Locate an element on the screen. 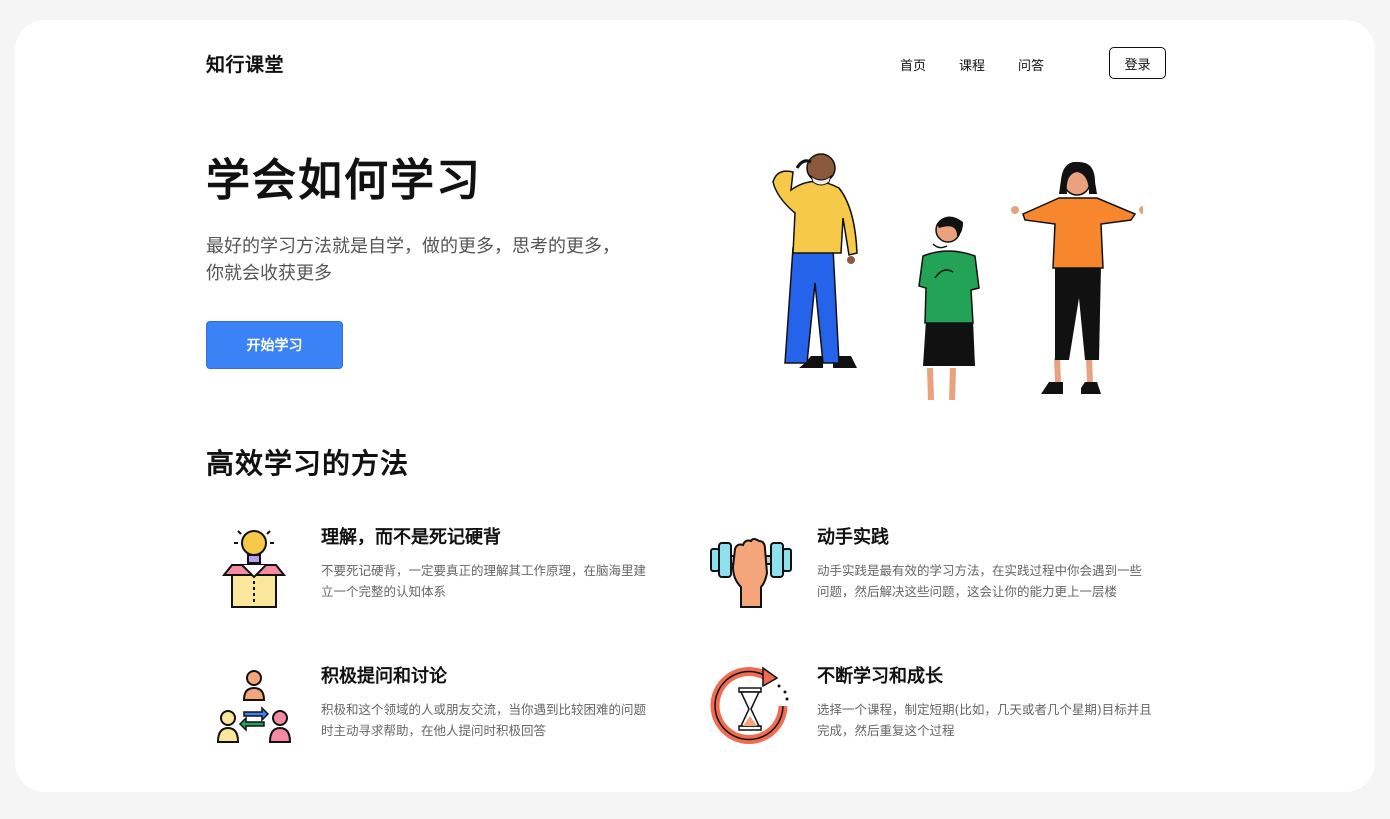  method-desc-line: 问题，然后解决这些问题，这会让你的能力更上一层楼 is located at coordinates (967, 591).